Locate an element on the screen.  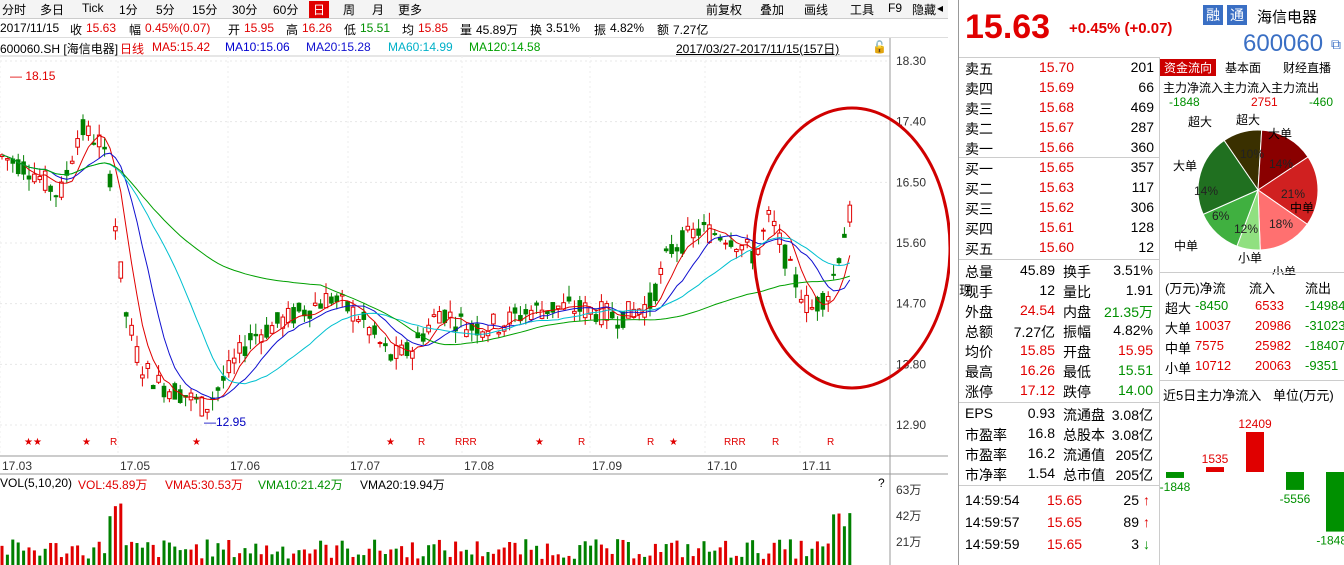
fin-label: 流通值 is located at coordinates (1084, 455).